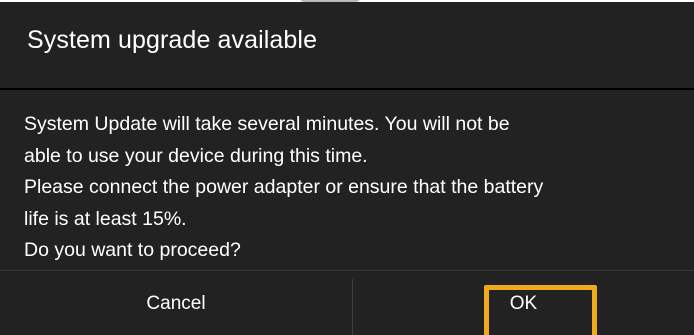 The width and height of the screenshot is (694, 335). What do you see at coordinates (172, 40) in the screenshot?
I see `dialog-title: System upgrade available` at bounding box center [172, 40].